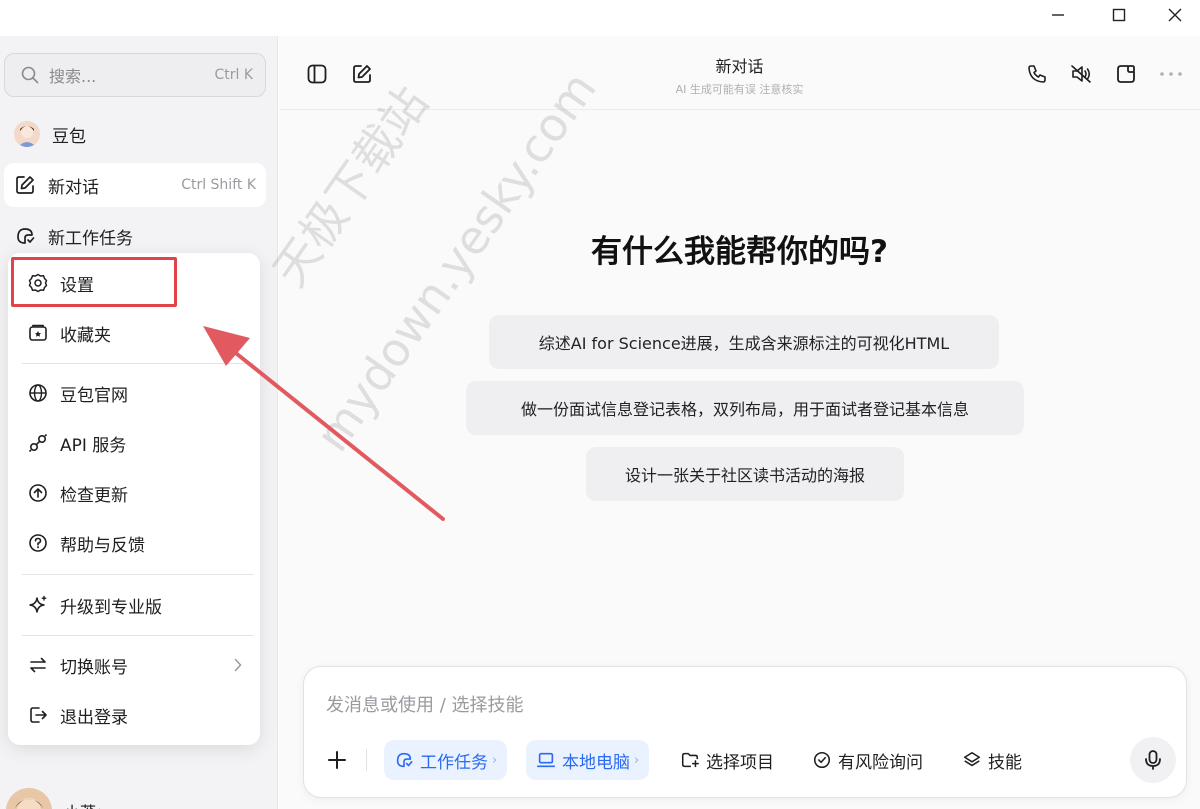  Describe the element at coordinates (972, 760) in the screenshot. I see `layers-icon` at that location.